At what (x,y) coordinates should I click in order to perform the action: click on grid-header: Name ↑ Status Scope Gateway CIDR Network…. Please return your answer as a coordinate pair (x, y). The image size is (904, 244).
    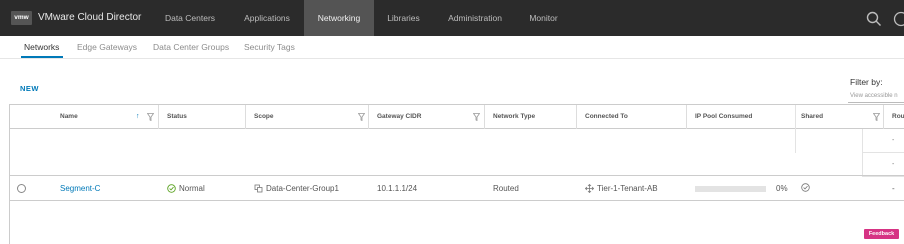
    Looking at the image, I should click on (457, 117).